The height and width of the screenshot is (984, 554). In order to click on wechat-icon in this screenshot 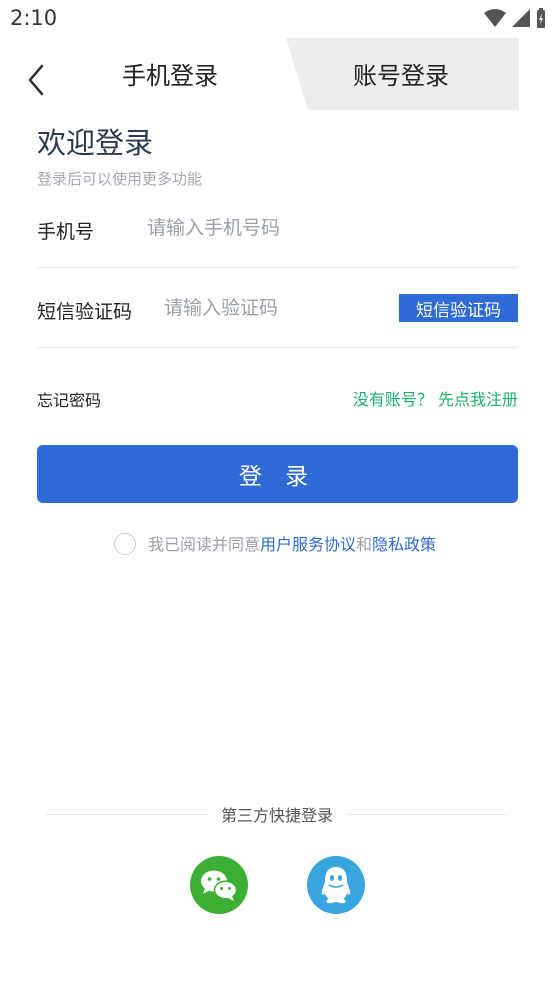, I will do `click(219, 885)`.